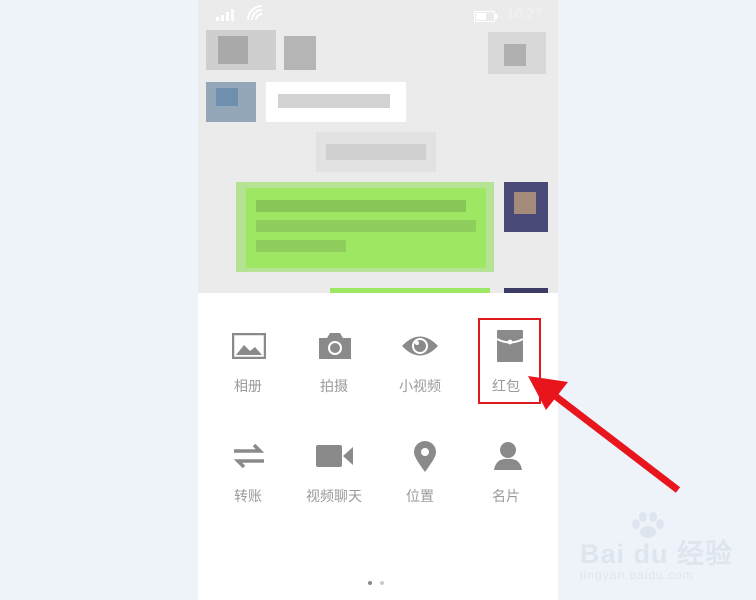 The height and width of the screenshot is (600, 756). What do you see at coordinates (255, 14) in the screenshot?
I see `wifi-icon` at bounding box center [255, 14].